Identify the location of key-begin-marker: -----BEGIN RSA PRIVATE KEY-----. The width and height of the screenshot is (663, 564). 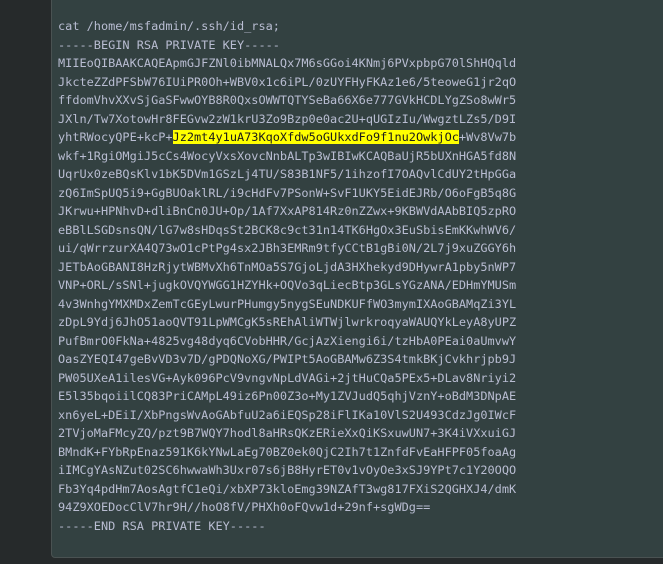
(169, 44).